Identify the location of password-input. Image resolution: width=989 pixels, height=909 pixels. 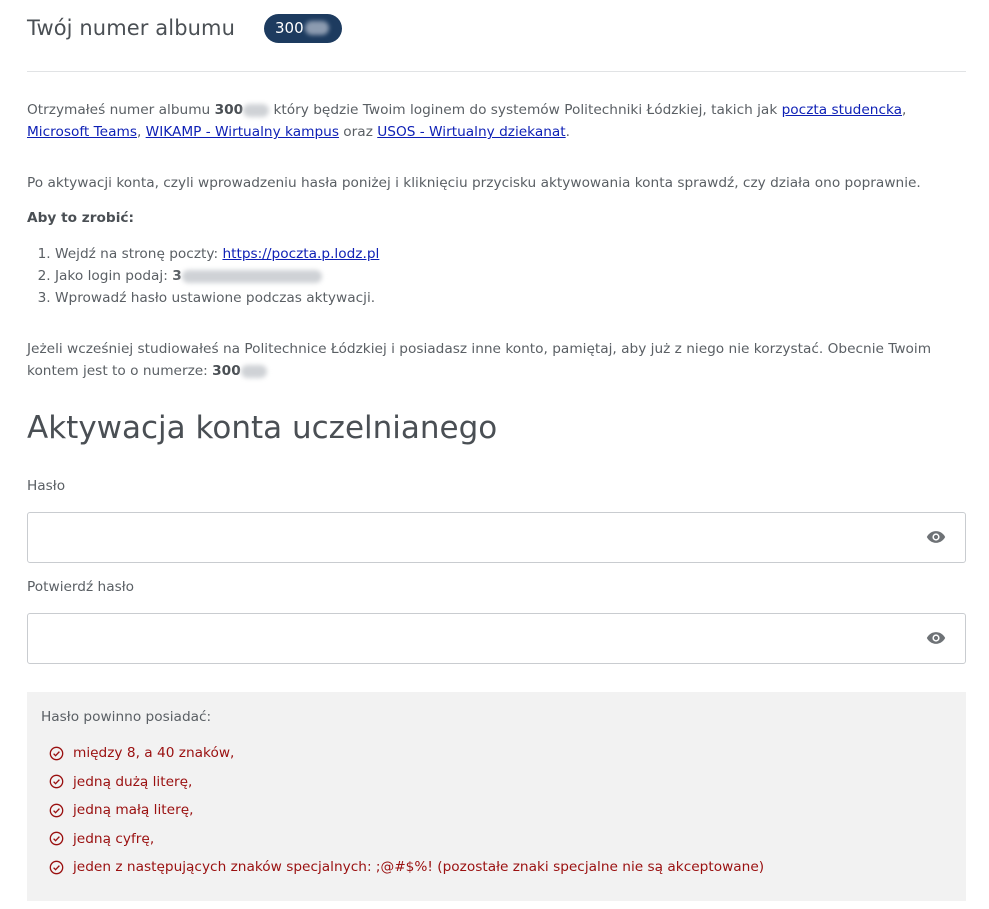
(480, 536).